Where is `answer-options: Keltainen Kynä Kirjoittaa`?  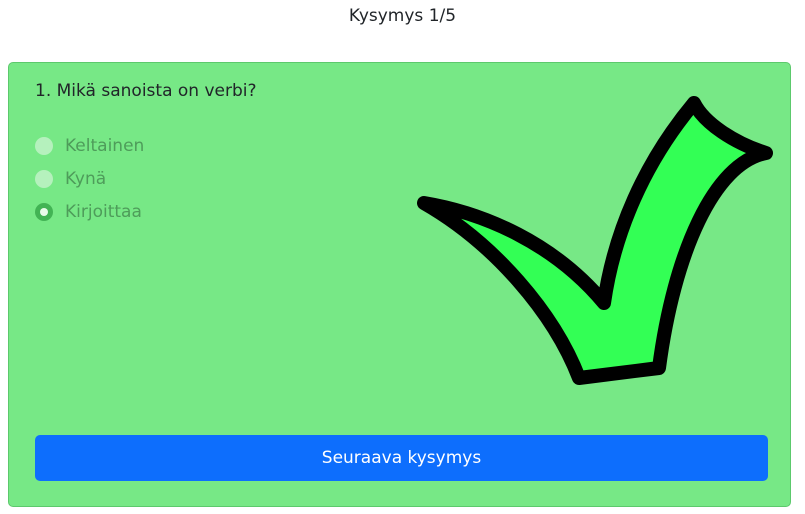 answer-options: Keltainen Kynä Kirjoittaa is located at coordinates (89, 178).